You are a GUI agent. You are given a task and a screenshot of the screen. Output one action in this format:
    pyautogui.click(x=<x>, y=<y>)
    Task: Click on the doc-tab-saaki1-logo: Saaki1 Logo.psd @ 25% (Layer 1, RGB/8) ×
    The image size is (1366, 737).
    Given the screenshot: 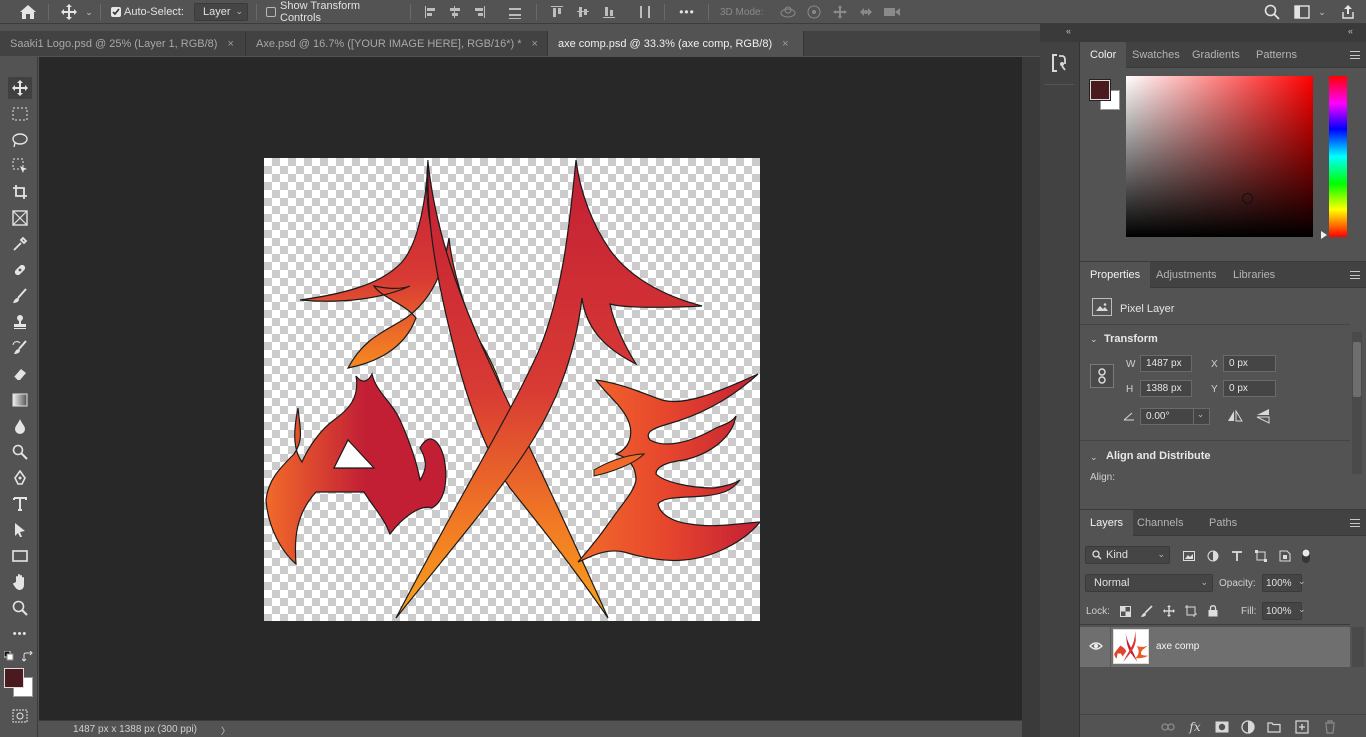 What is the action you would take?
    pyautogui.click(x=123, y=43)
    